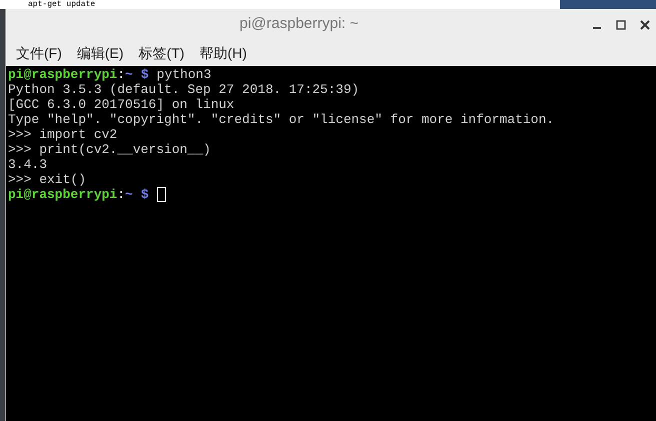 The image size is (656, 421). Describe the element at coordinates (184, 74) in the screenshot. I see `command-text: python3` at that location.